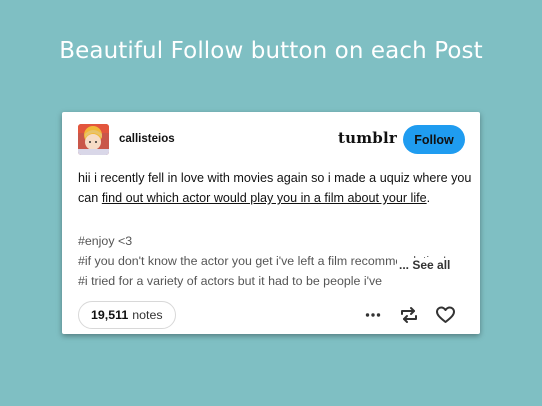 Image resolution: width=542 pixels, height=406 pixels. I want to click on avatar, so click(93, 139).